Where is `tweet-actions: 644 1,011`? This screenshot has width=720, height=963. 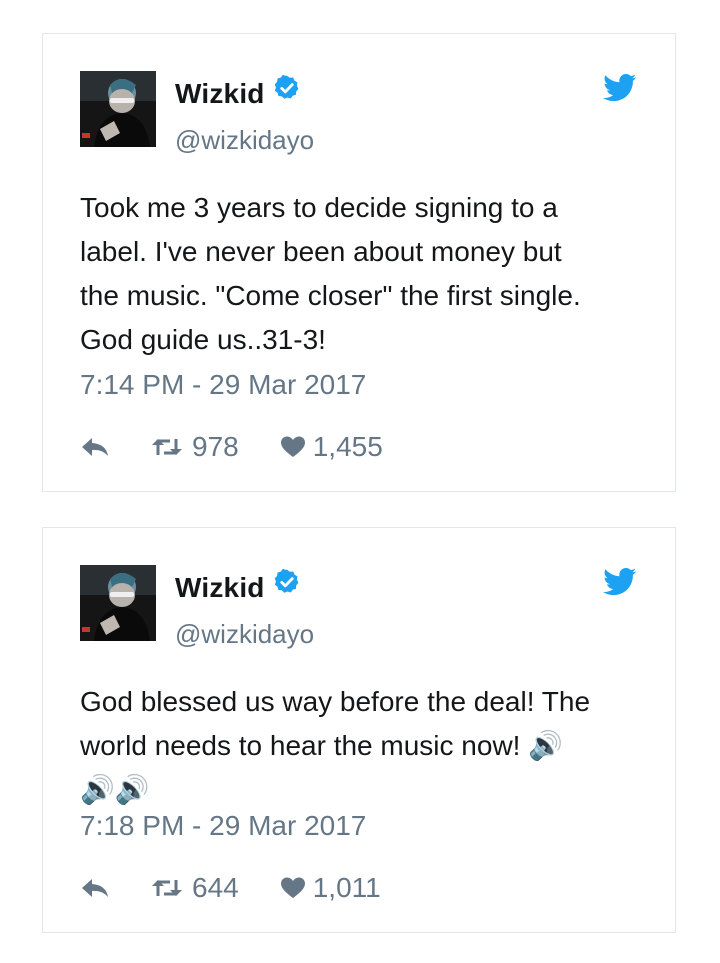 tweet-actions: 644 1,011 is located at coordinates (230, 888).